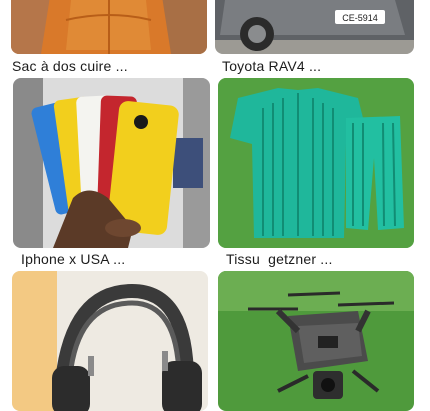 Image resolution: width=430 pixels, height=411 pixels. I want to click on listing-image-backpack, so click(109, 27).